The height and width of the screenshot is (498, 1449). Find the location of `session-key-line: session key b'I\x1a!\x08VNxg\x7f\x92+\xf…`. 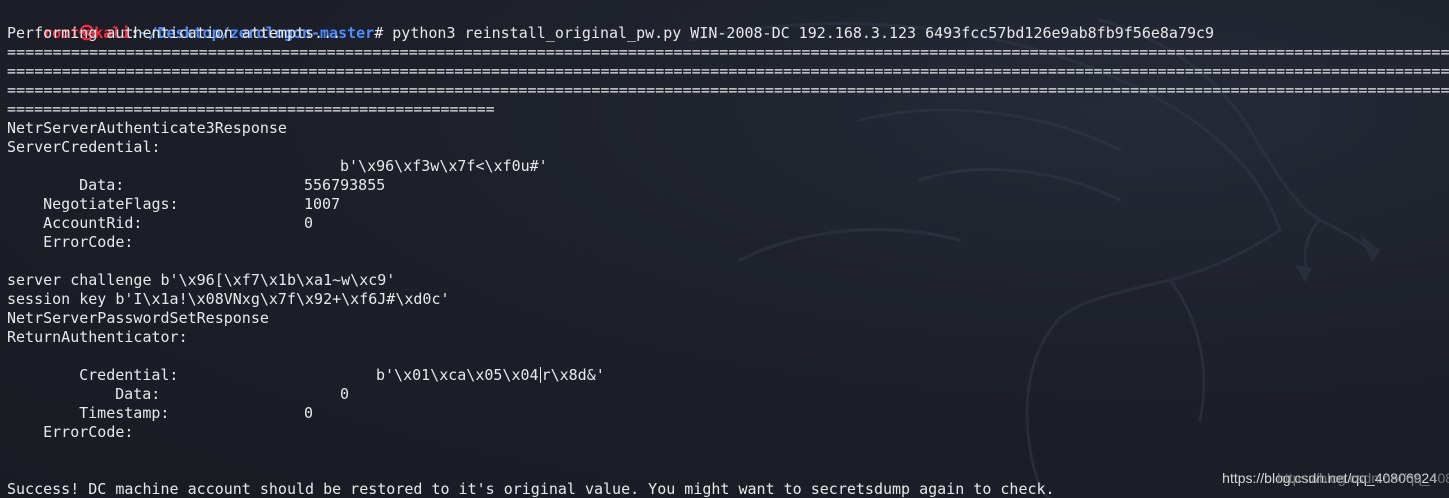

session-key-line: session key b'I\x1a!\x08VNxg\x7f\x92+\xf… is located at coordinates (228, 299).